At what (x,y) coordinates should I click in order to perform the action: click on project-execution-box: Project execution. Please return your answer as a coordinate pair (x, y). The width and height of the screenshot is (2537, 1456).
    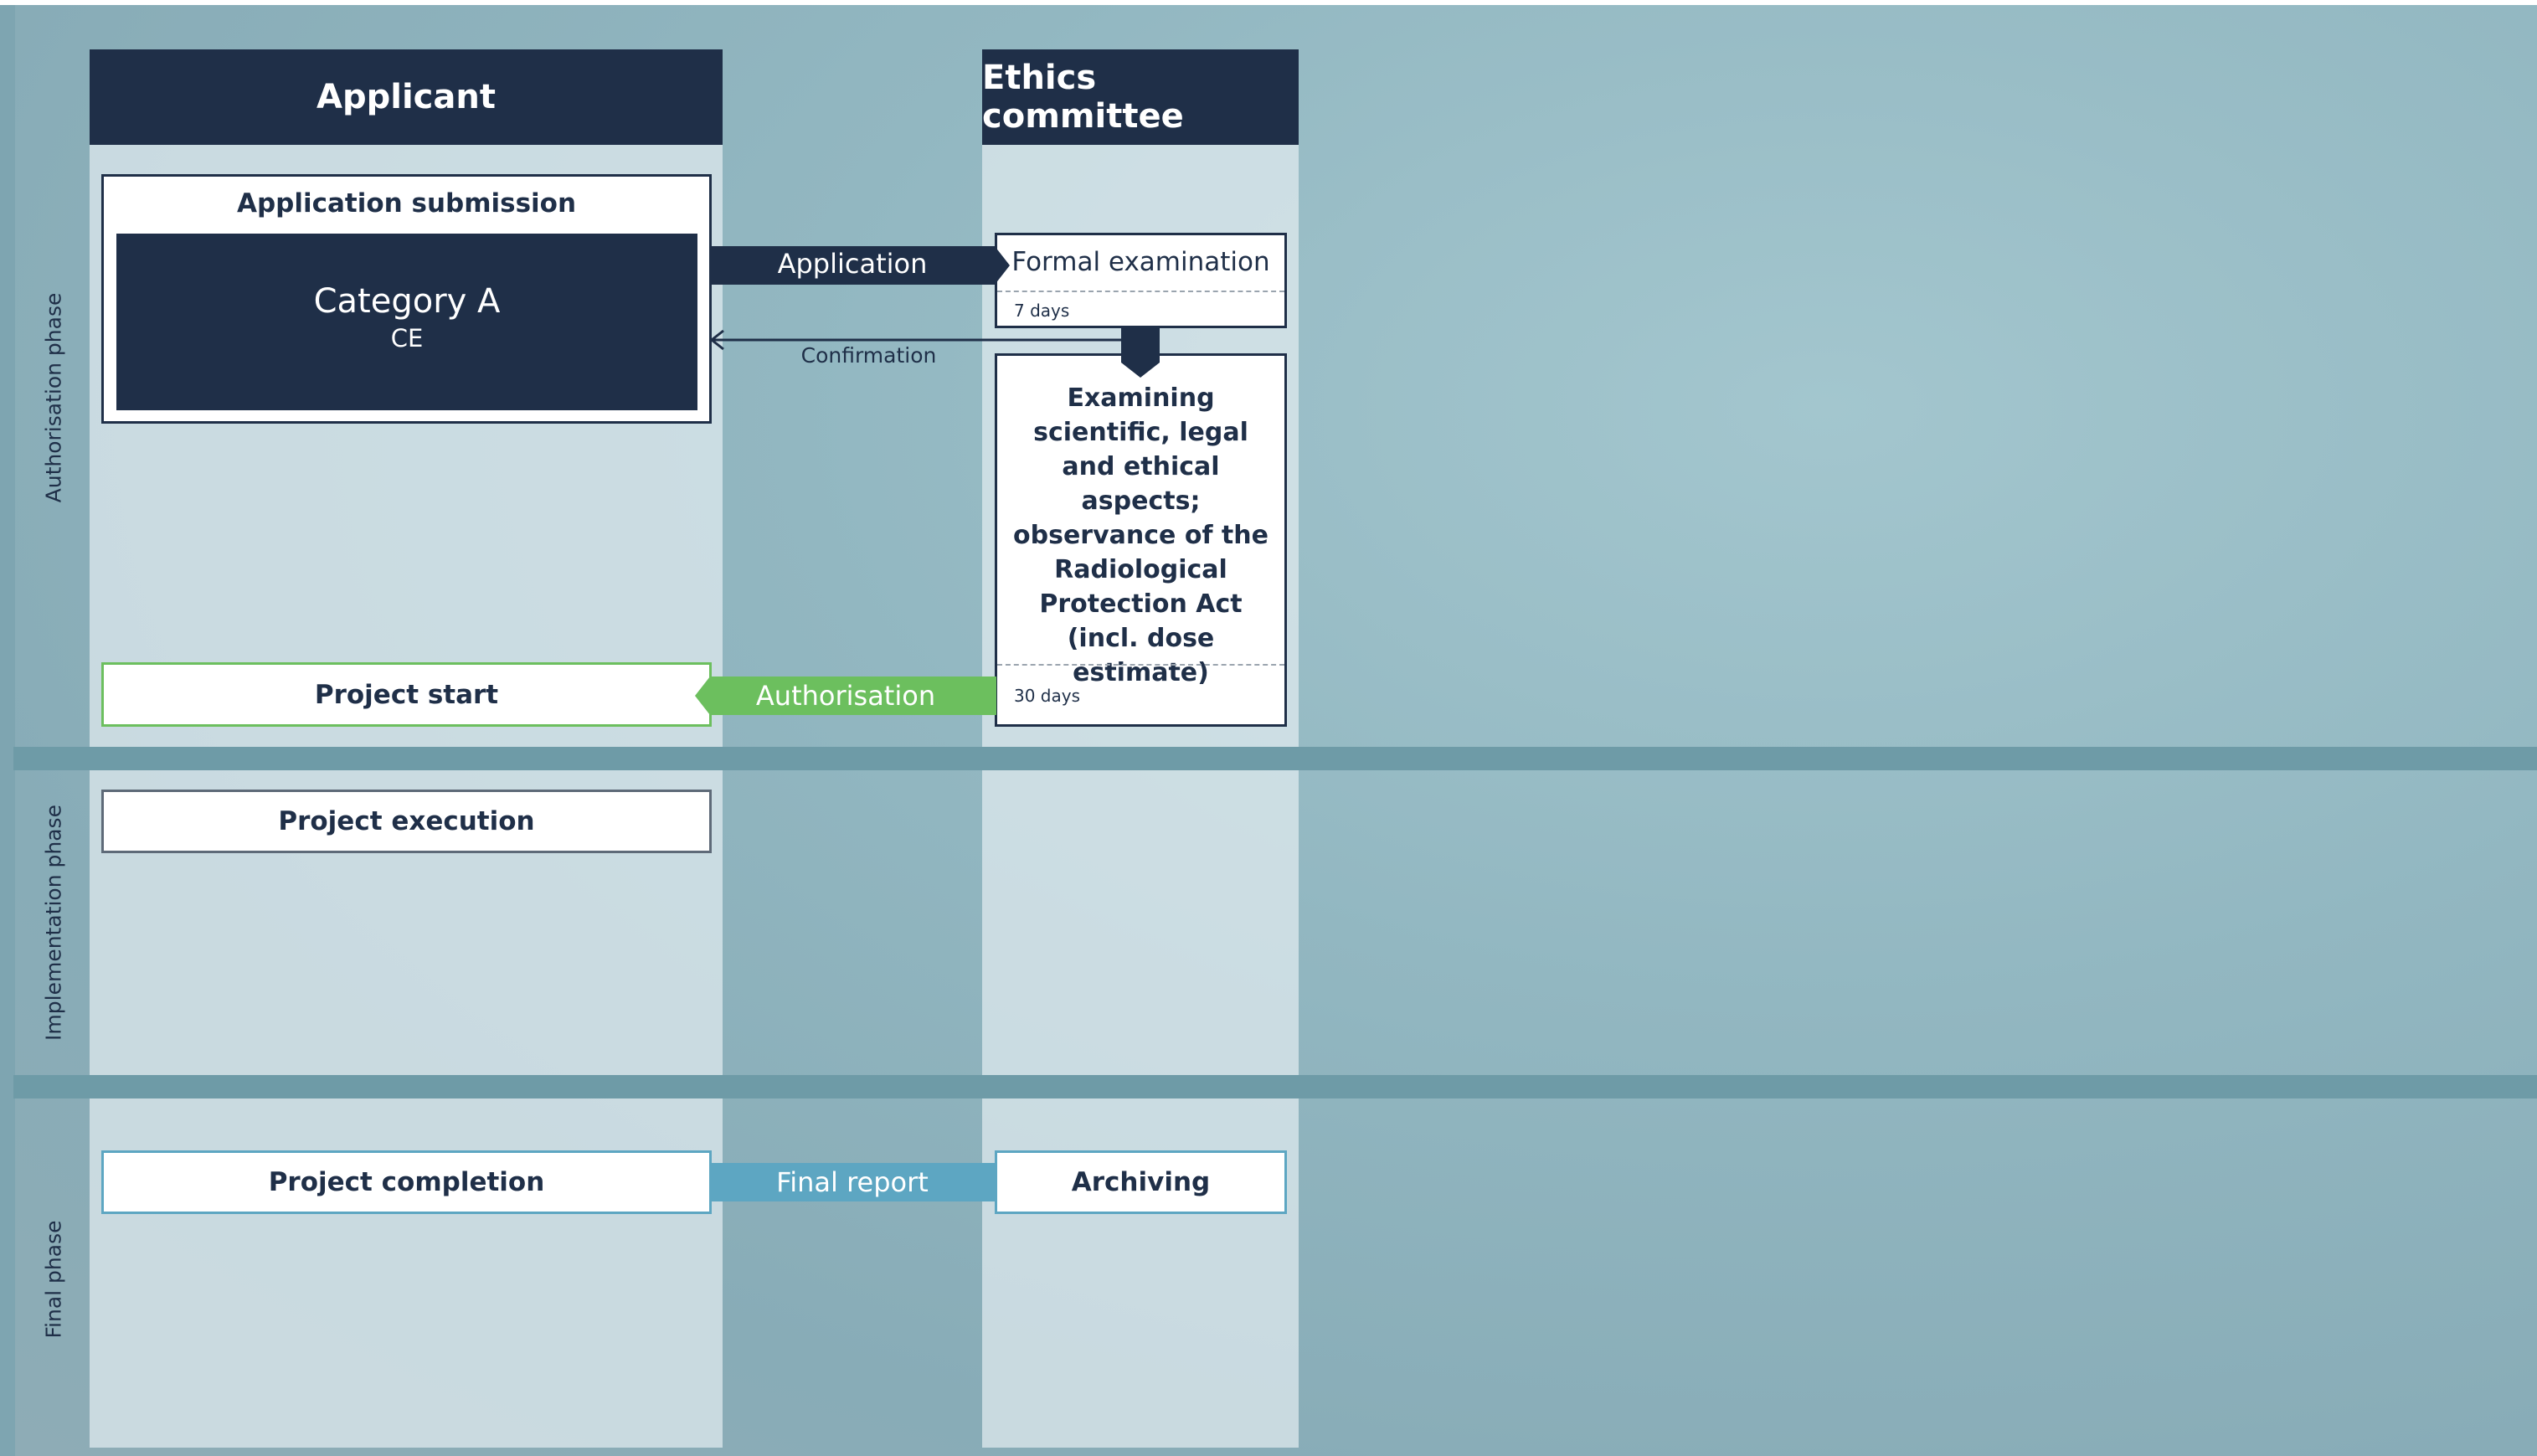
    Looking at the image, I should click on (407, 821).